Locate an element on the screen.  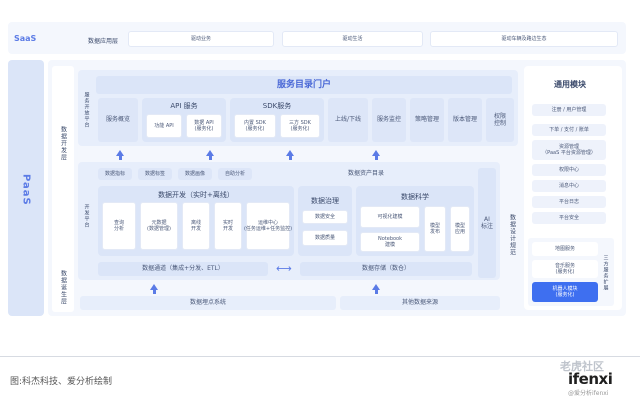
data-dev-title: 数据开发（实时+离线） is located at coordinates (196, 195).